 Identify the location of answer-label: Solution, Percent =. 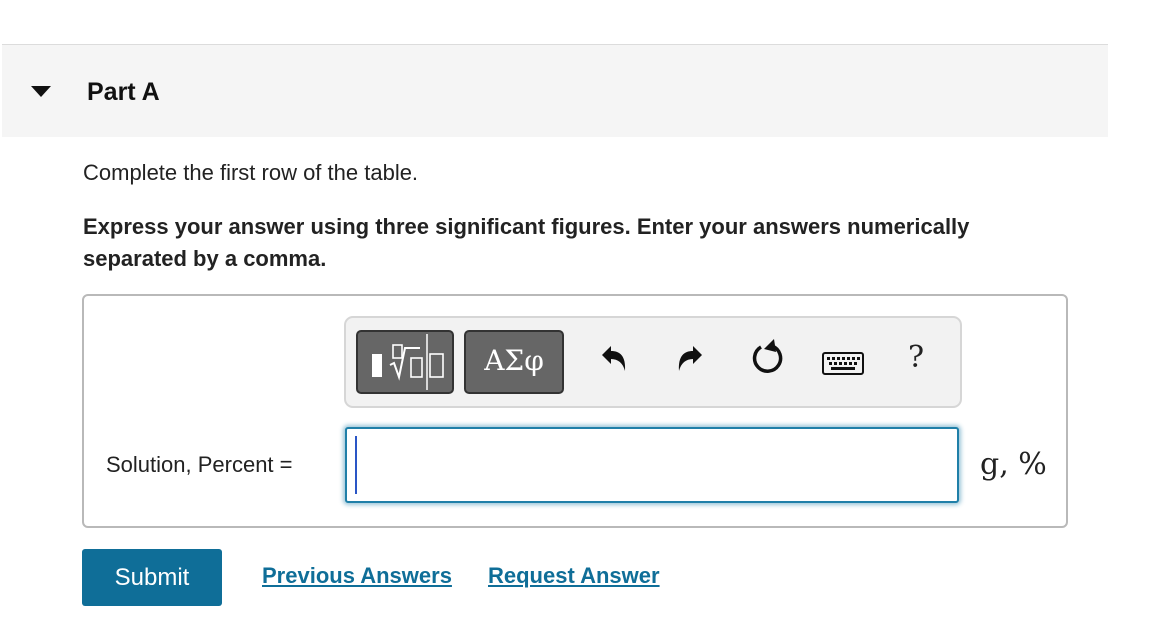
(199, 464).